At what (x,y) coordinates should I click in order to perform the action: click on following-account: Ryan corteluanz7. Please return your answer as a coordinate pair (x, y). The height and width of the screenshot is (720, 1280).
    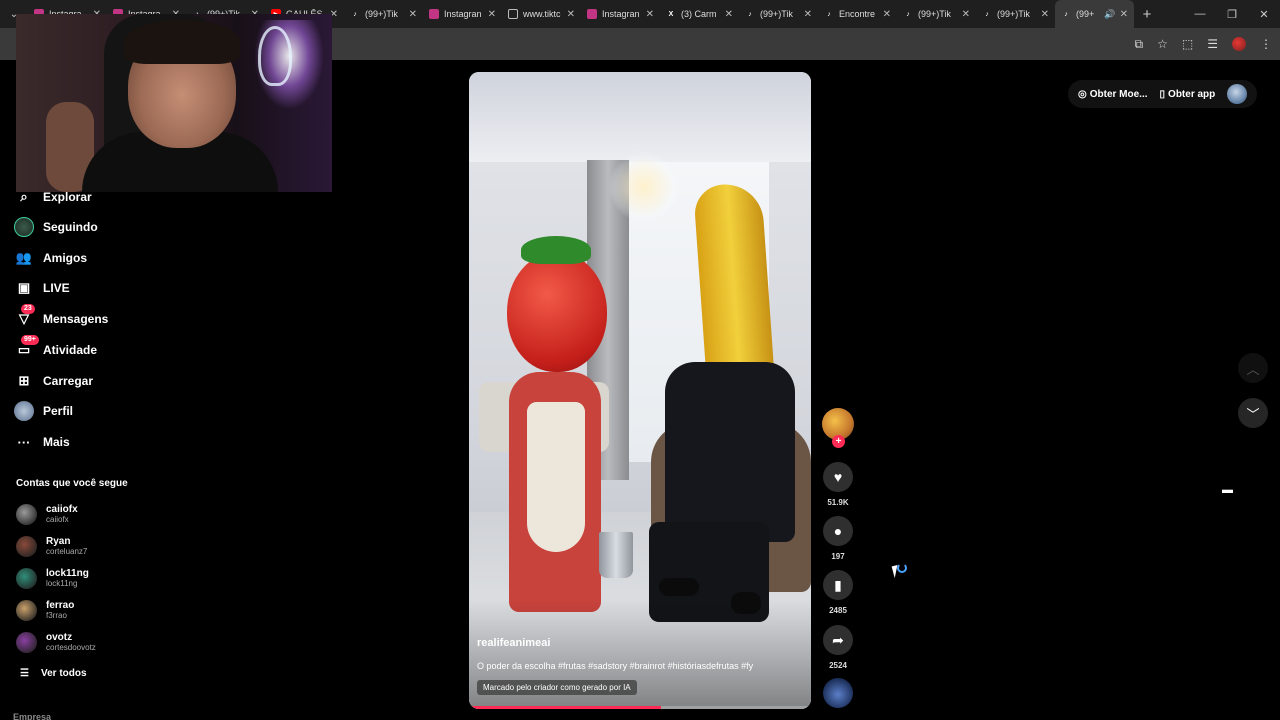
    Looking at the image, I should click on (51, 546).